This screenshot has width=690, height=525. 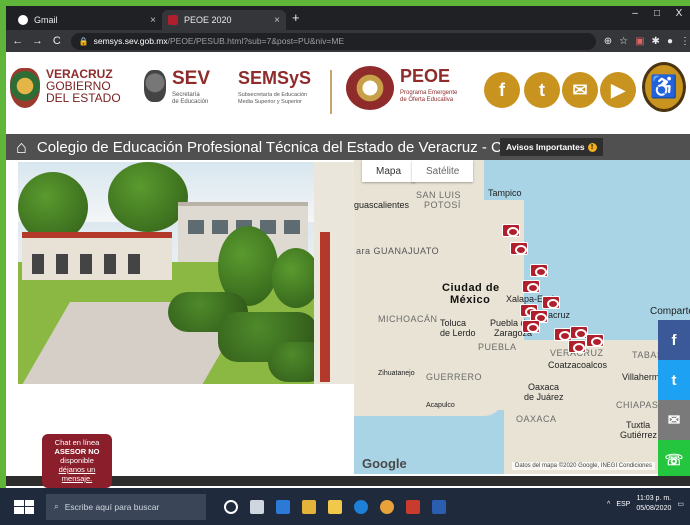 I want to click on chat-line3: disponible, so click(x=77, y=460).